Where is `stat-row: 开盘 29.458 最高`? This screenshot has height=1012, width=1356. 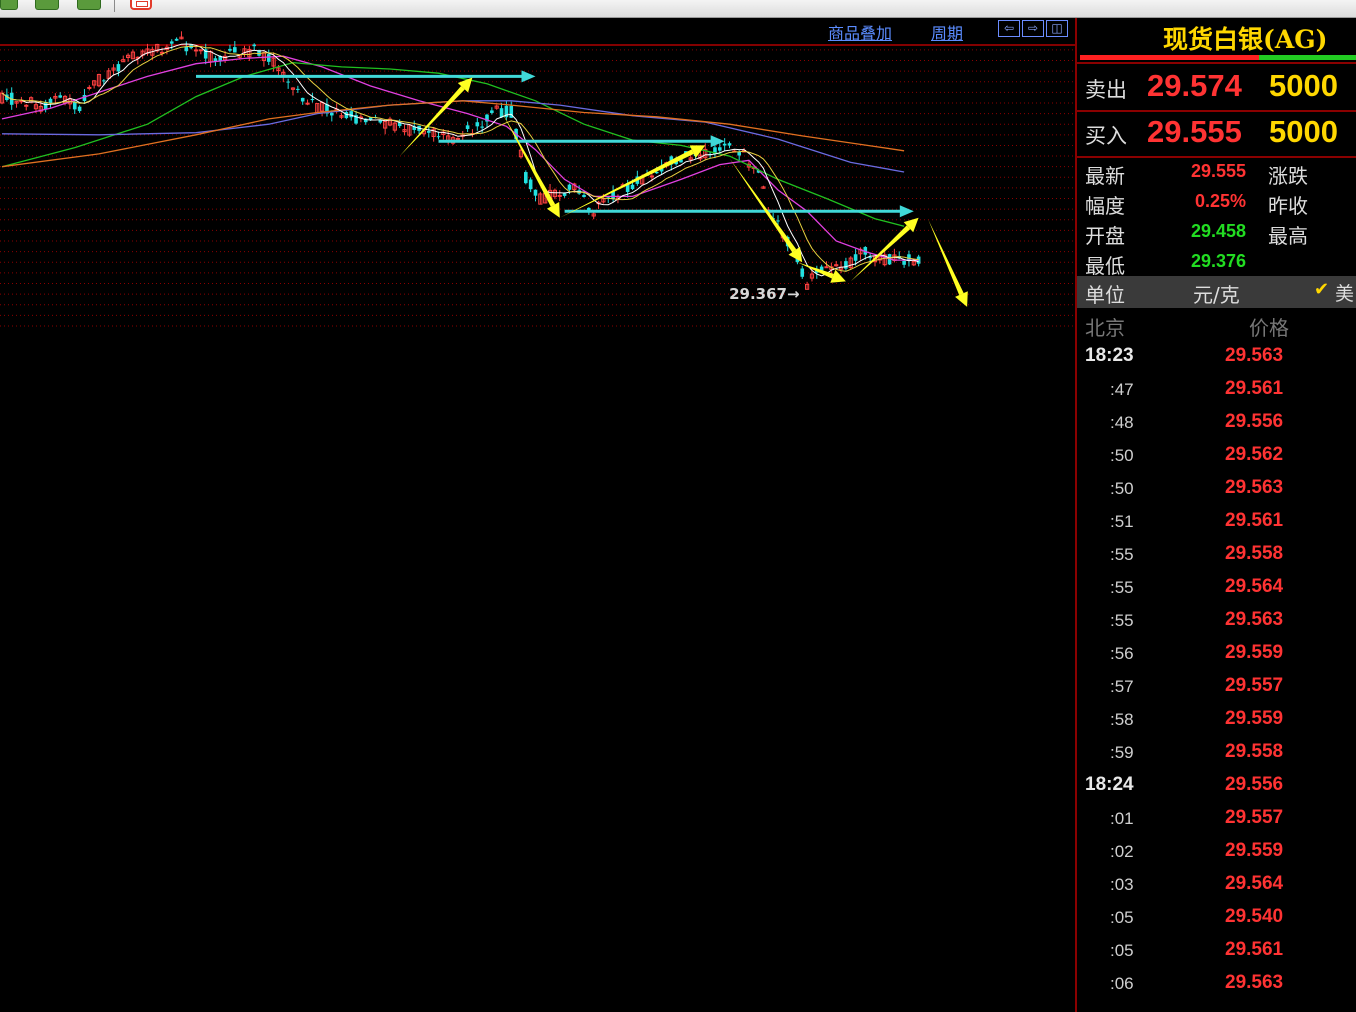
stat-row: 开盘 29.458 最高 is located at coordinates (1216, 233).